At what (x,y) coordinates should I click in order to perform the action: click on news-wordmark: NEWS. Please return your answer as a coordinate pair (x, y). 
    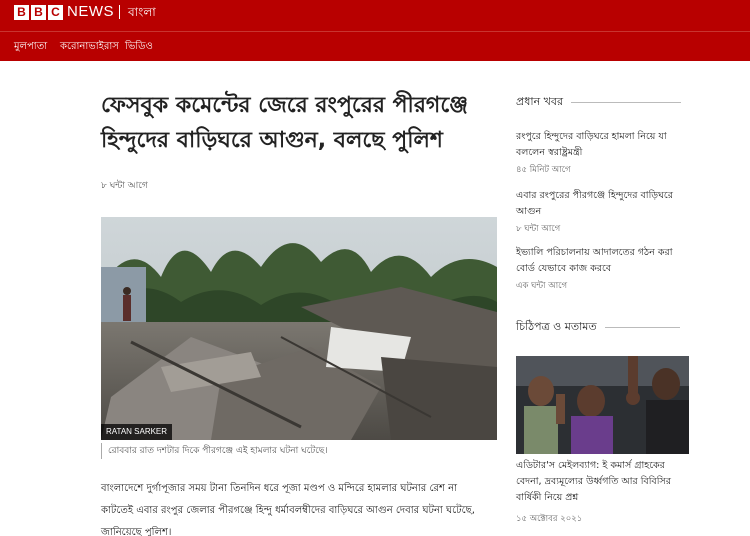
    Looking at the image, I should click on (90, 12).